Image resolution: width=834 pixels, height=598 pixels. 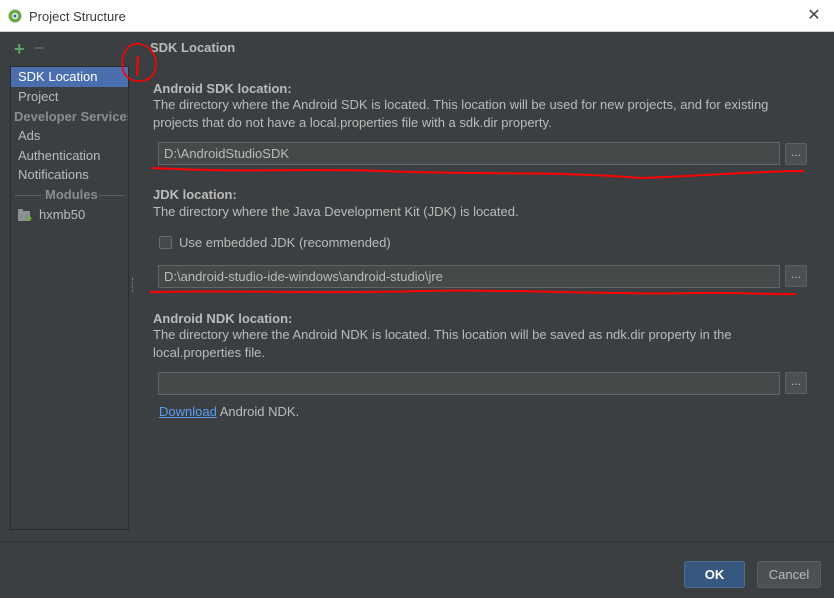 I want to click on jdk-label: JDK location:, so click(x=195, y=194).